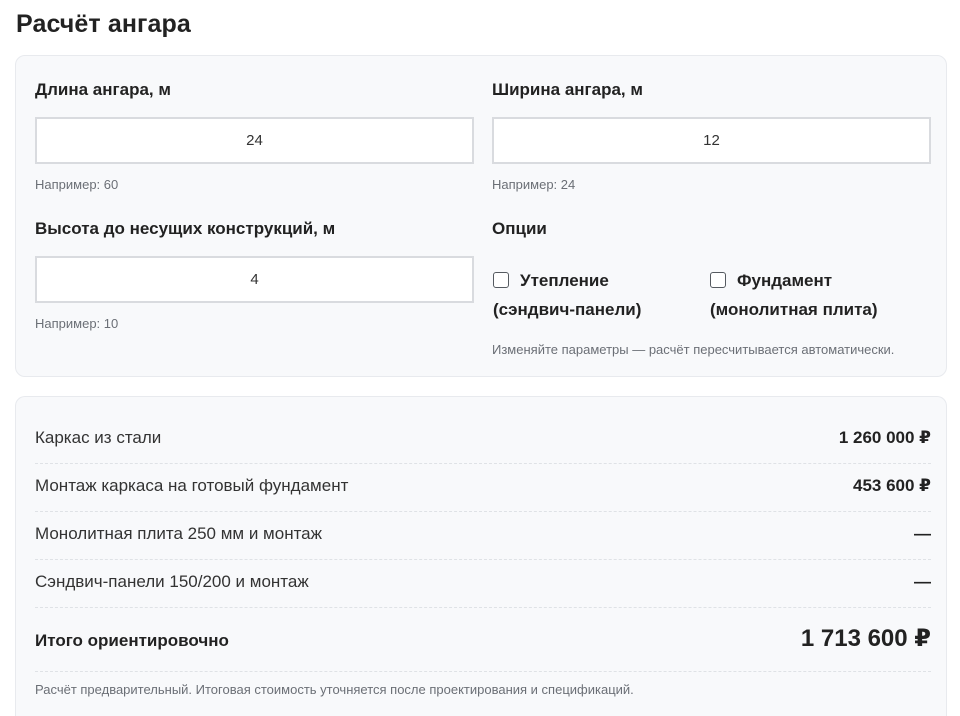 This screenshot has width=960, height=716. I want to click on insulation-label-line1: Утепление, so click(564, 280).